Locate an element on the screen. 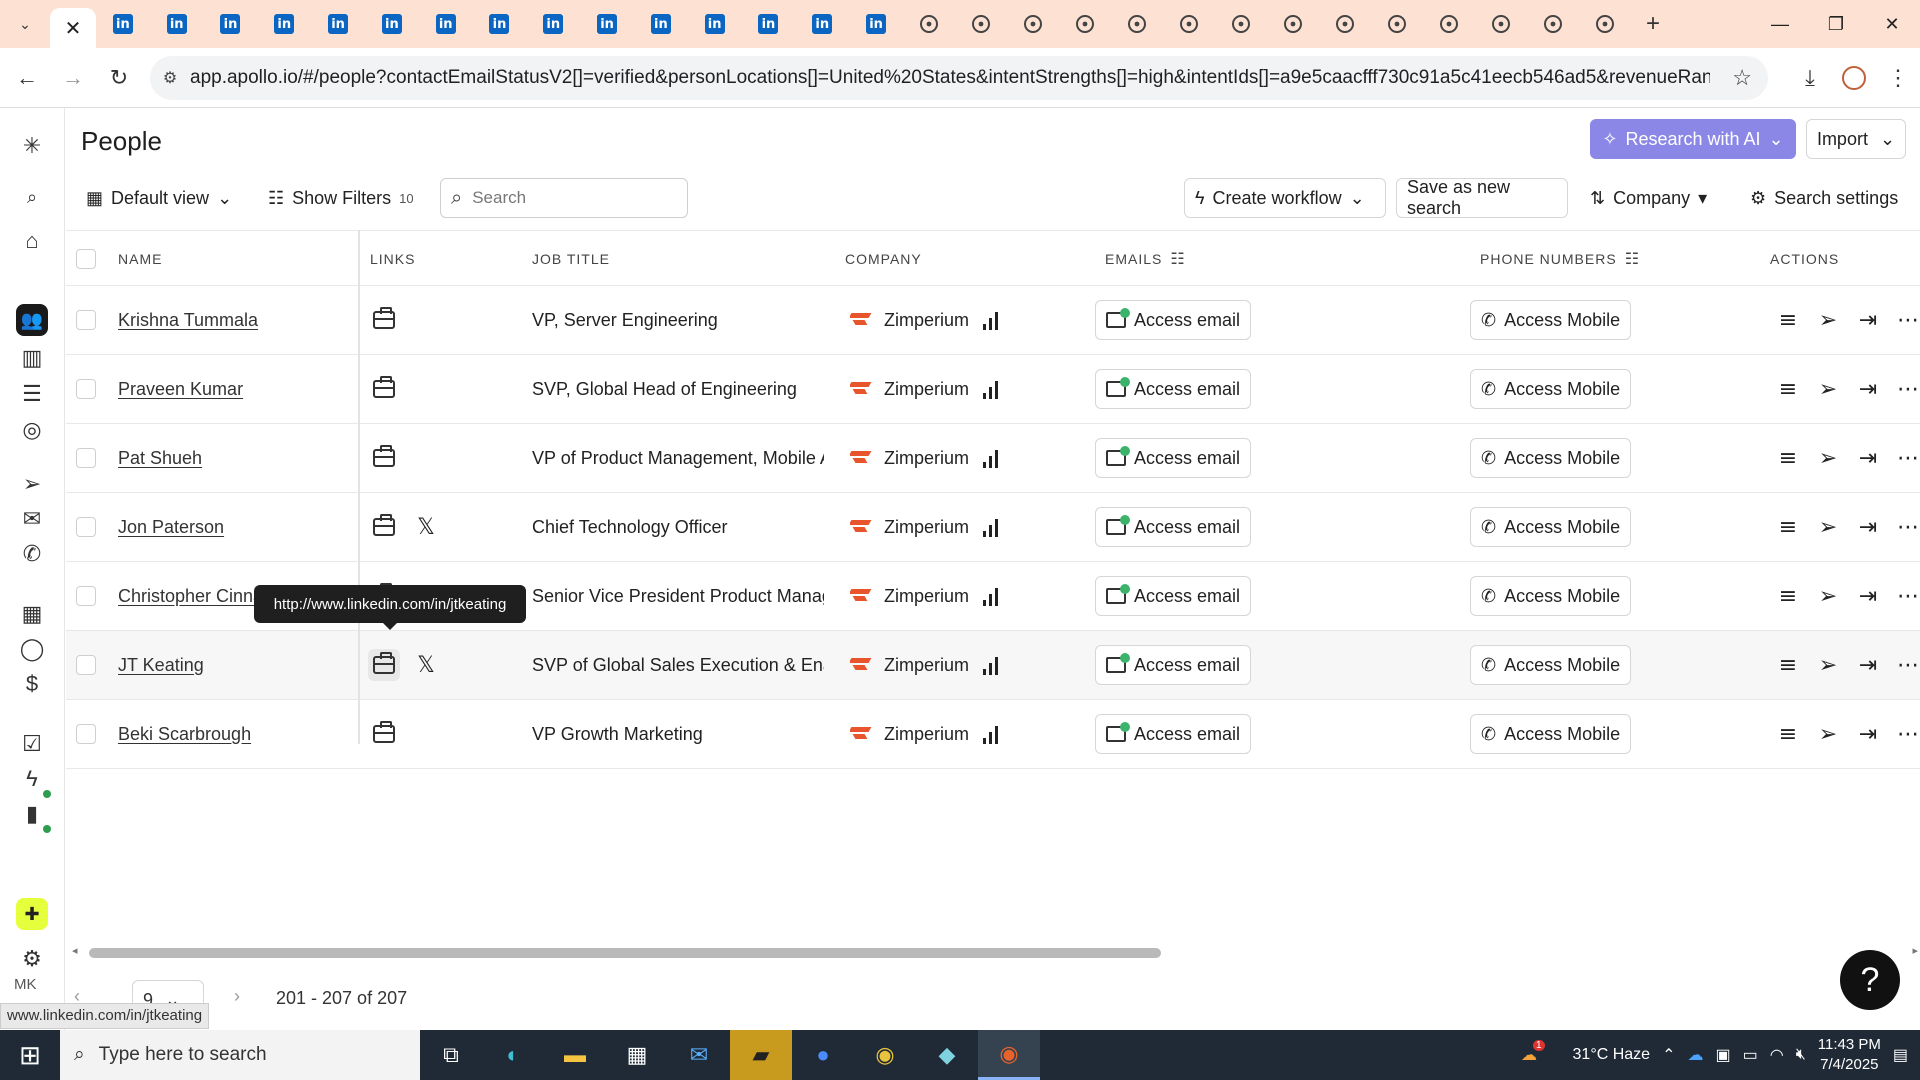 This screenshot has height=1080, width=1920. task-view-icon: ⧉ is located at coordinates (451, 1055).